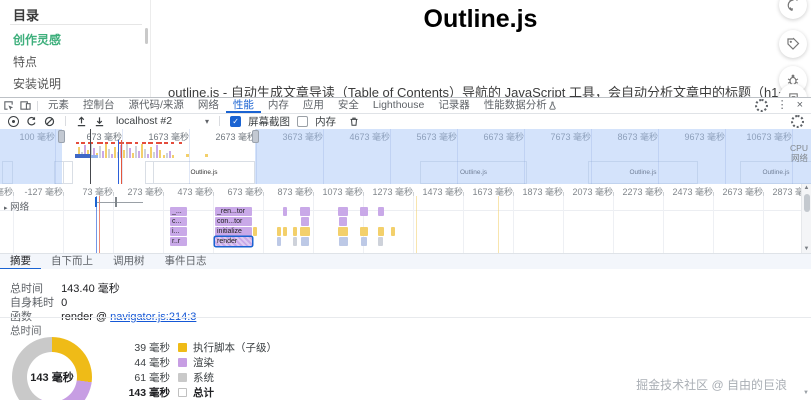 The width and height of the screenshot is (811, 400). Describe the element at coordinates (348, 105) in the screenshot. I see `devtools-tab-7: 安全` at that location.